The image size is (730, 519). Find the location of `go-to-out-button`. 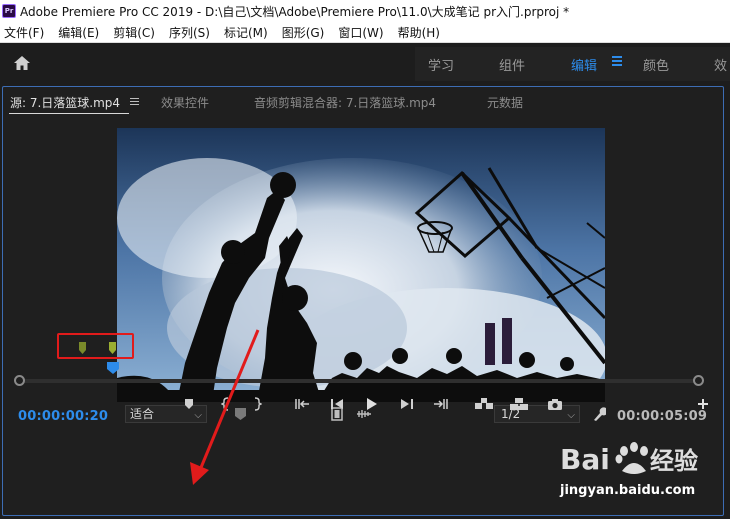

go-to-out-button is located at coordinates (440, 404).